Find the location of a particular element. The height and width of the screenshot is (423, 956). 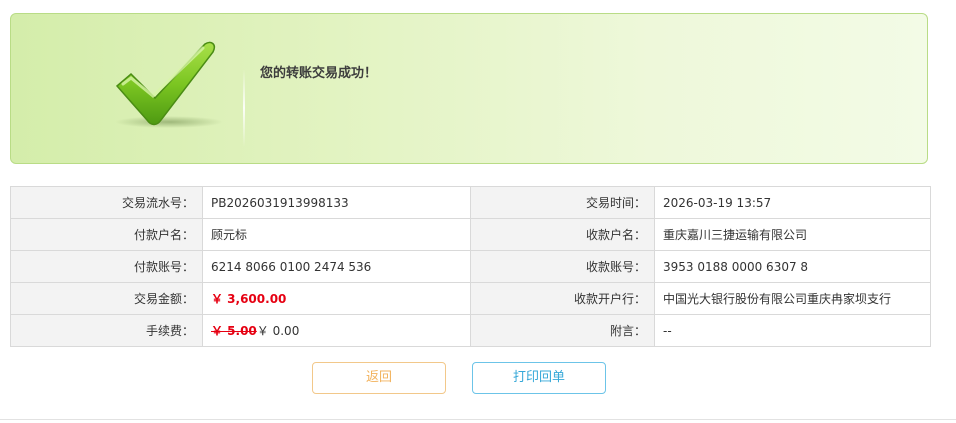

back-button: 返回 is located at coordinates (379, 378).